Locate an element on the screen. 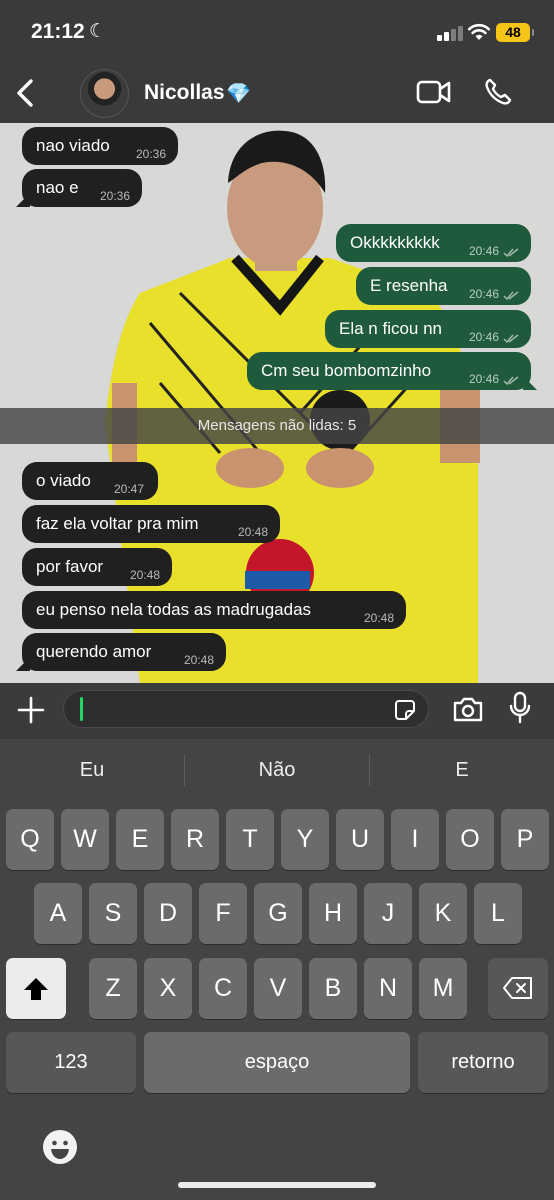 This screenshot has width=554, height=1200. message-incoming: eu penso nela todas as madrugadas 20:48 is located at coordinates (214, 610).